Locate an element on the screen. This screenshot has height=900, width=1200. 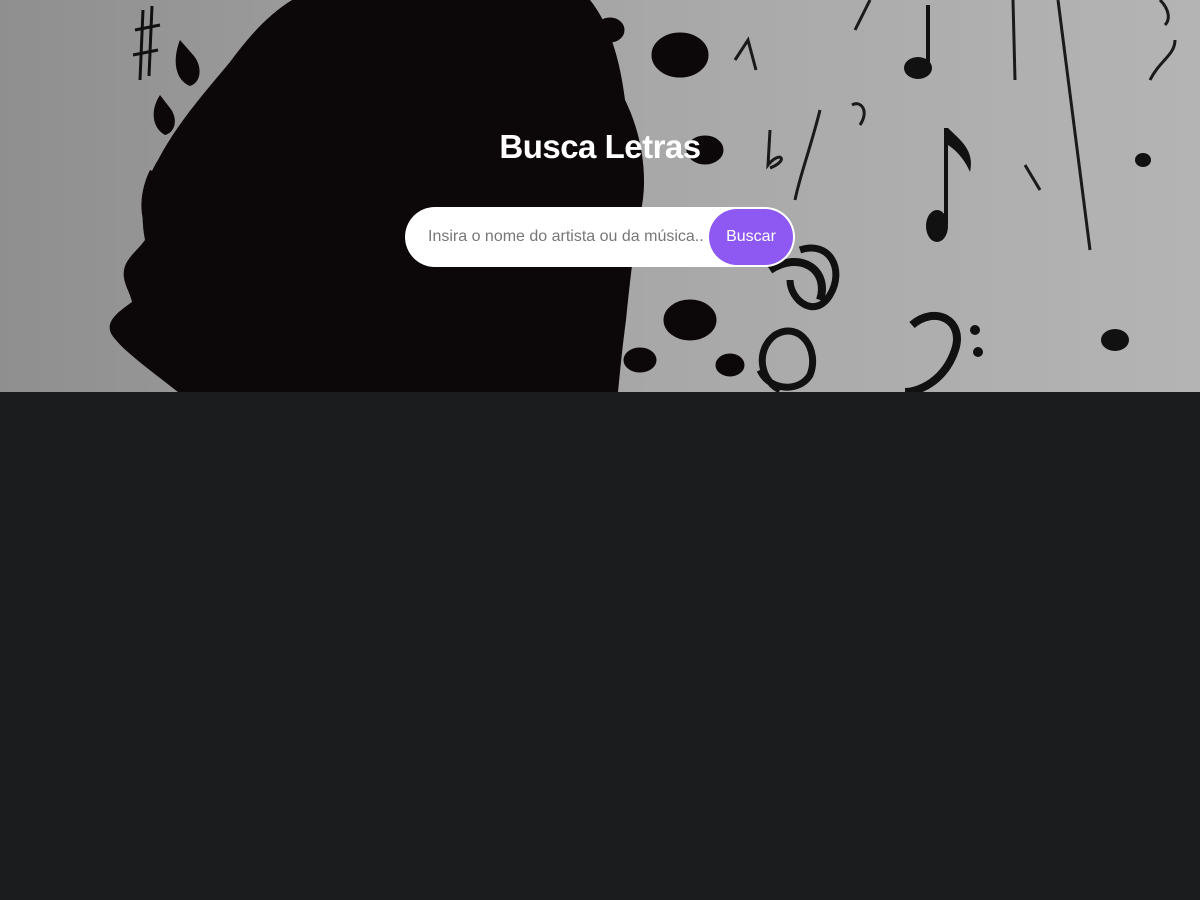
search-input is located at coordinates (555, 237).